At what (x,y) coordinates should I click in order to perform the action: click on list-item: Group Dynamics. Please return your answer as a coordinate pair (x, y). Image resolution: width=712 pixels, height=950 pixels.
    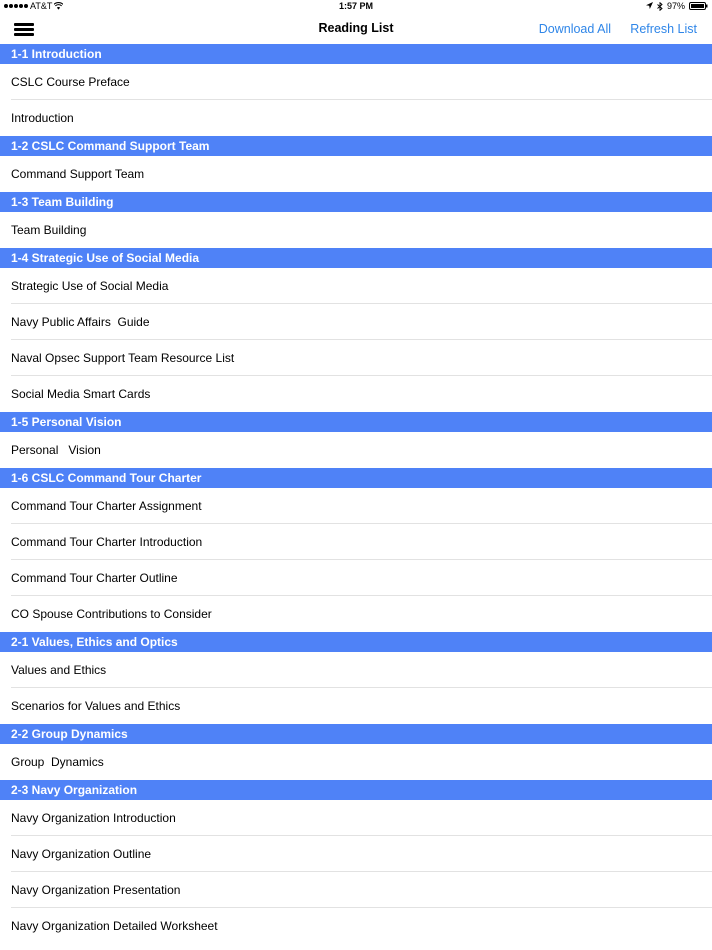
    Looking at the image, I should click on (356, 762).